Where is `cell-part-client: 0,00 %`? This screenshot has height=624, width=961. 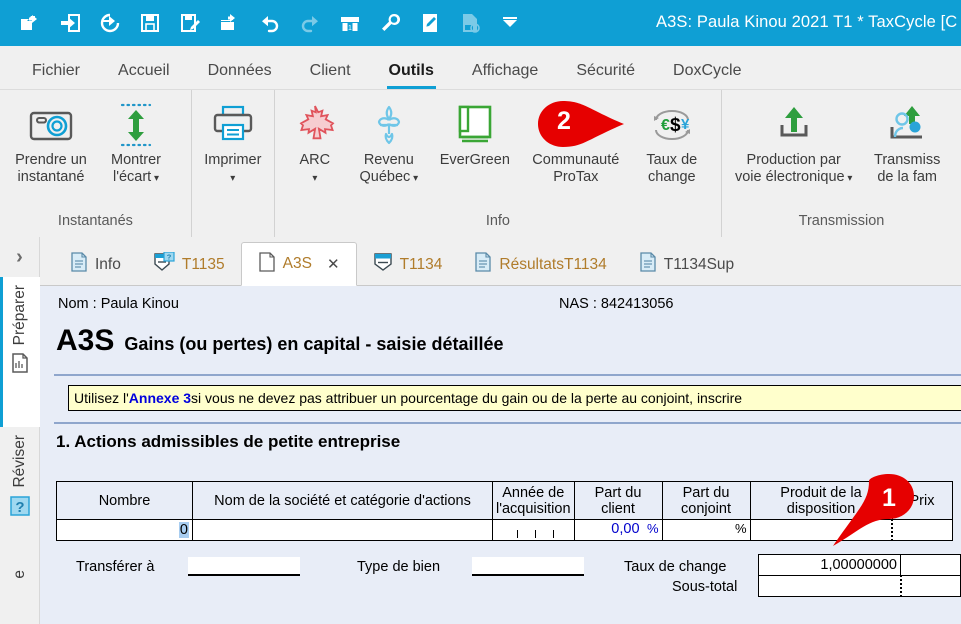 cell-part-client: 0,00 % is located at coordinates (618, 530).